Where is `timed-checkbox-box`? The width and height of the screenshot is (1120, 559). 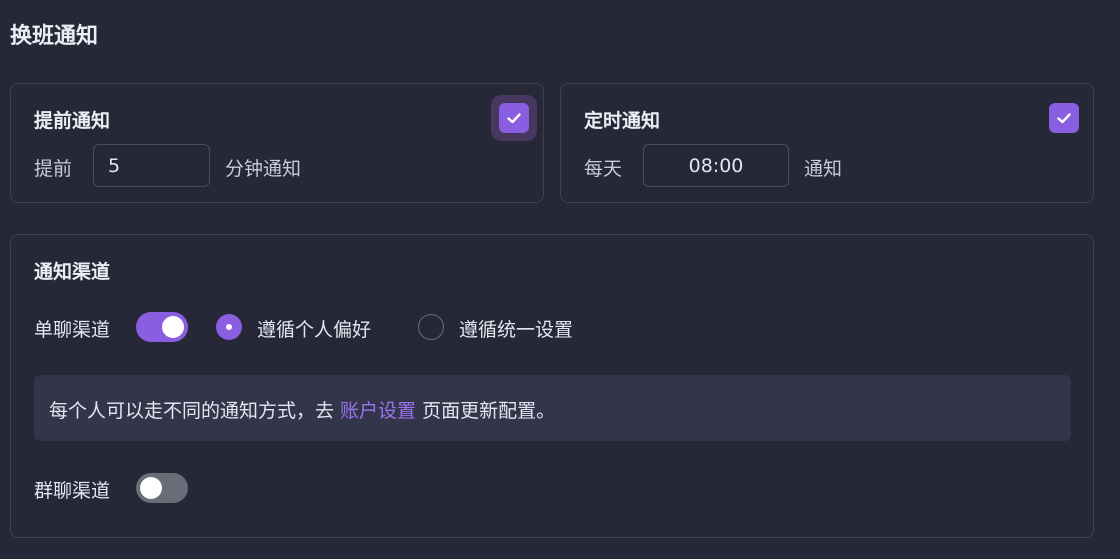 timed-checkbox-box is located at coordinates (1064, 118).